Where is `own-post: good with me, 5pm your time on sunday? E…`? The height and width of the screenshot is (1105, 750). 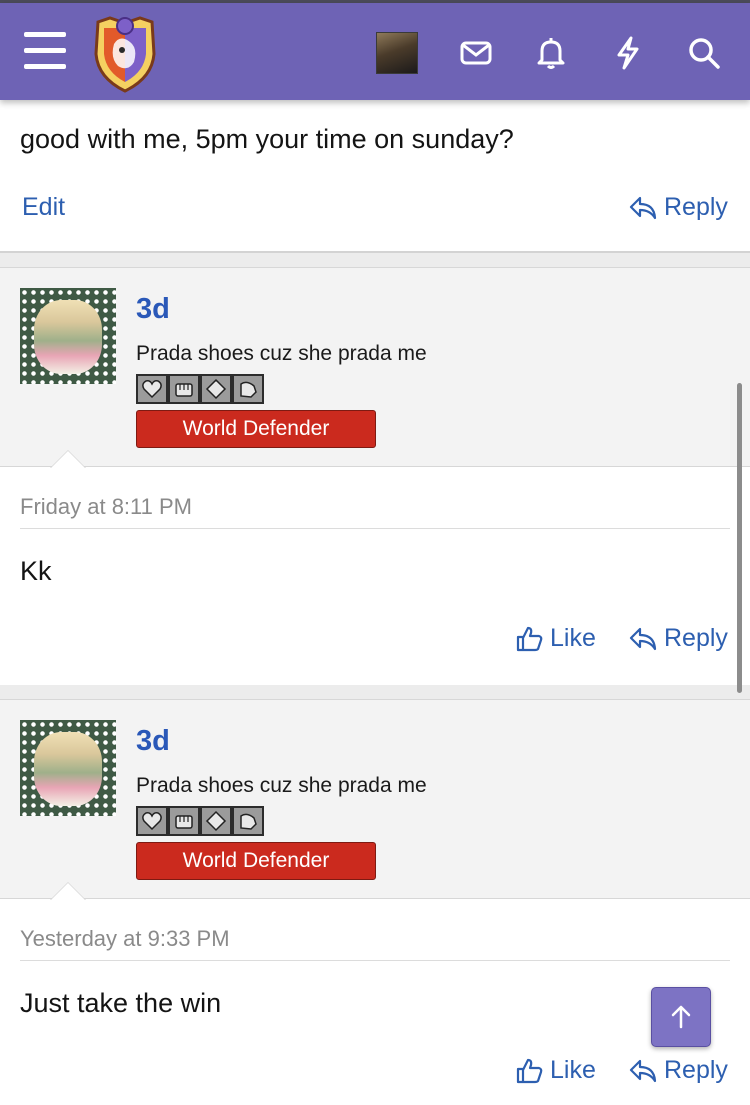
own-post: good with me, 5pm your time on sunday? E… is located at coordinates (375, 176).